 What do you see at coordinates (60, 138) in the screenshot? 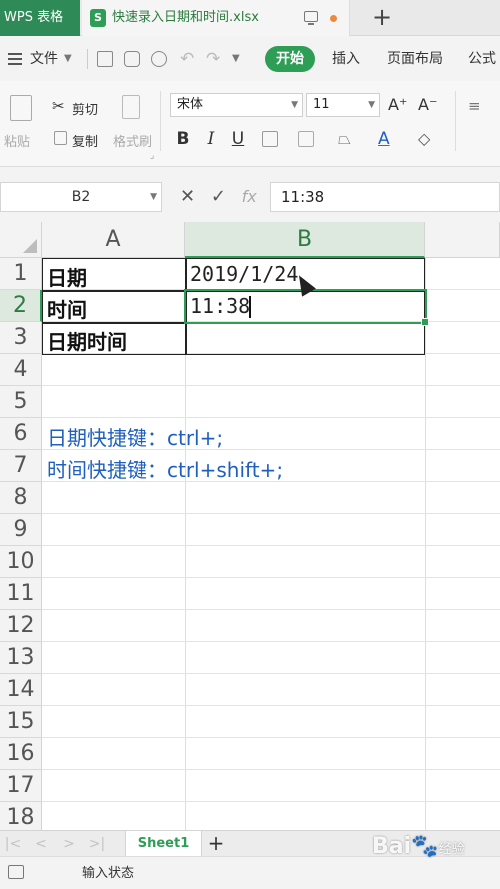
I see `copy-icon` at bounding box center [60, 138].